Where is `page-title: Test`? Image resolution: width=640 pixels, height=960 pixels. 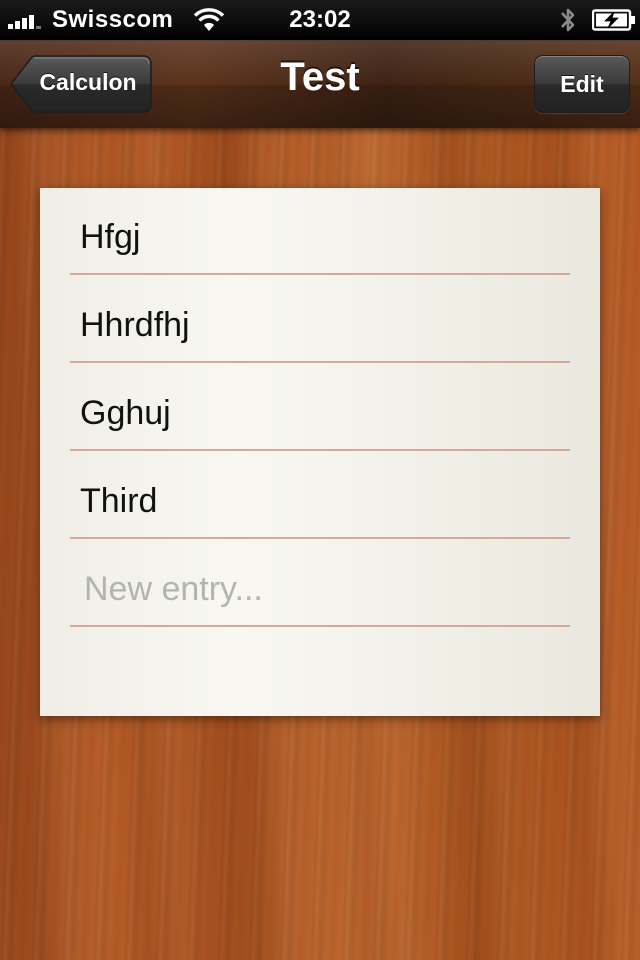 page-title: Test is located at coordinates (320, 77).